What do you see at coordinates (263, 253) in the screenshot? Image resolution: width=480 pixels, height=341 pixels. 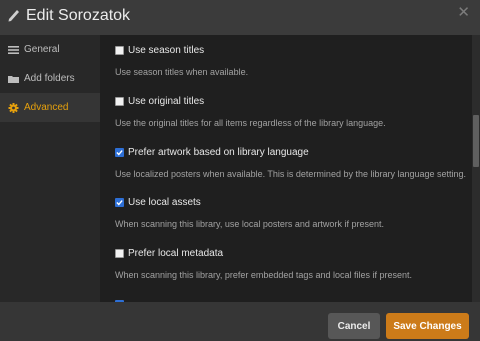 I see `option-row: Prefer local metadata` at bounding box center [263, 253].